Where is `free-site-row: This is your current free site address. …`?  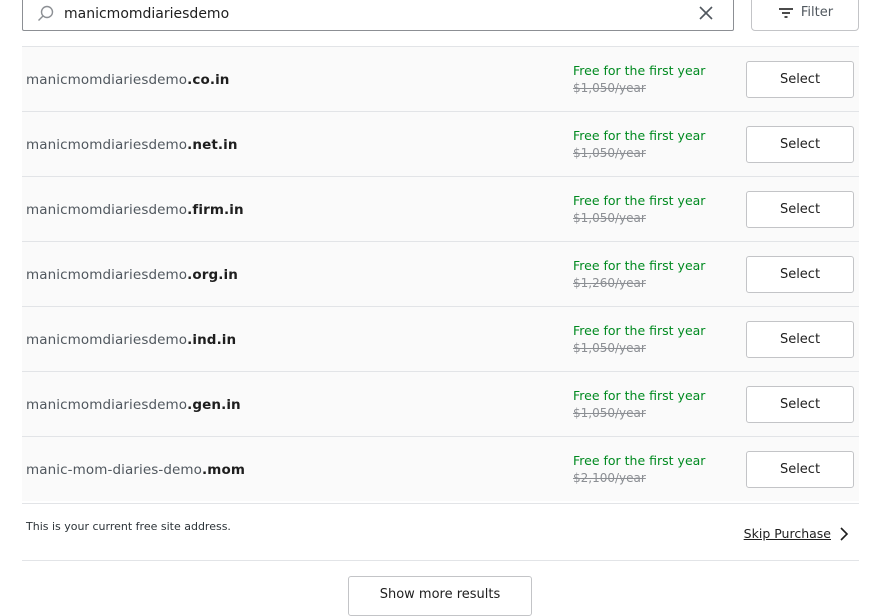 free-site-row: This is your current free site address. … is located at coordinates (440, 532).